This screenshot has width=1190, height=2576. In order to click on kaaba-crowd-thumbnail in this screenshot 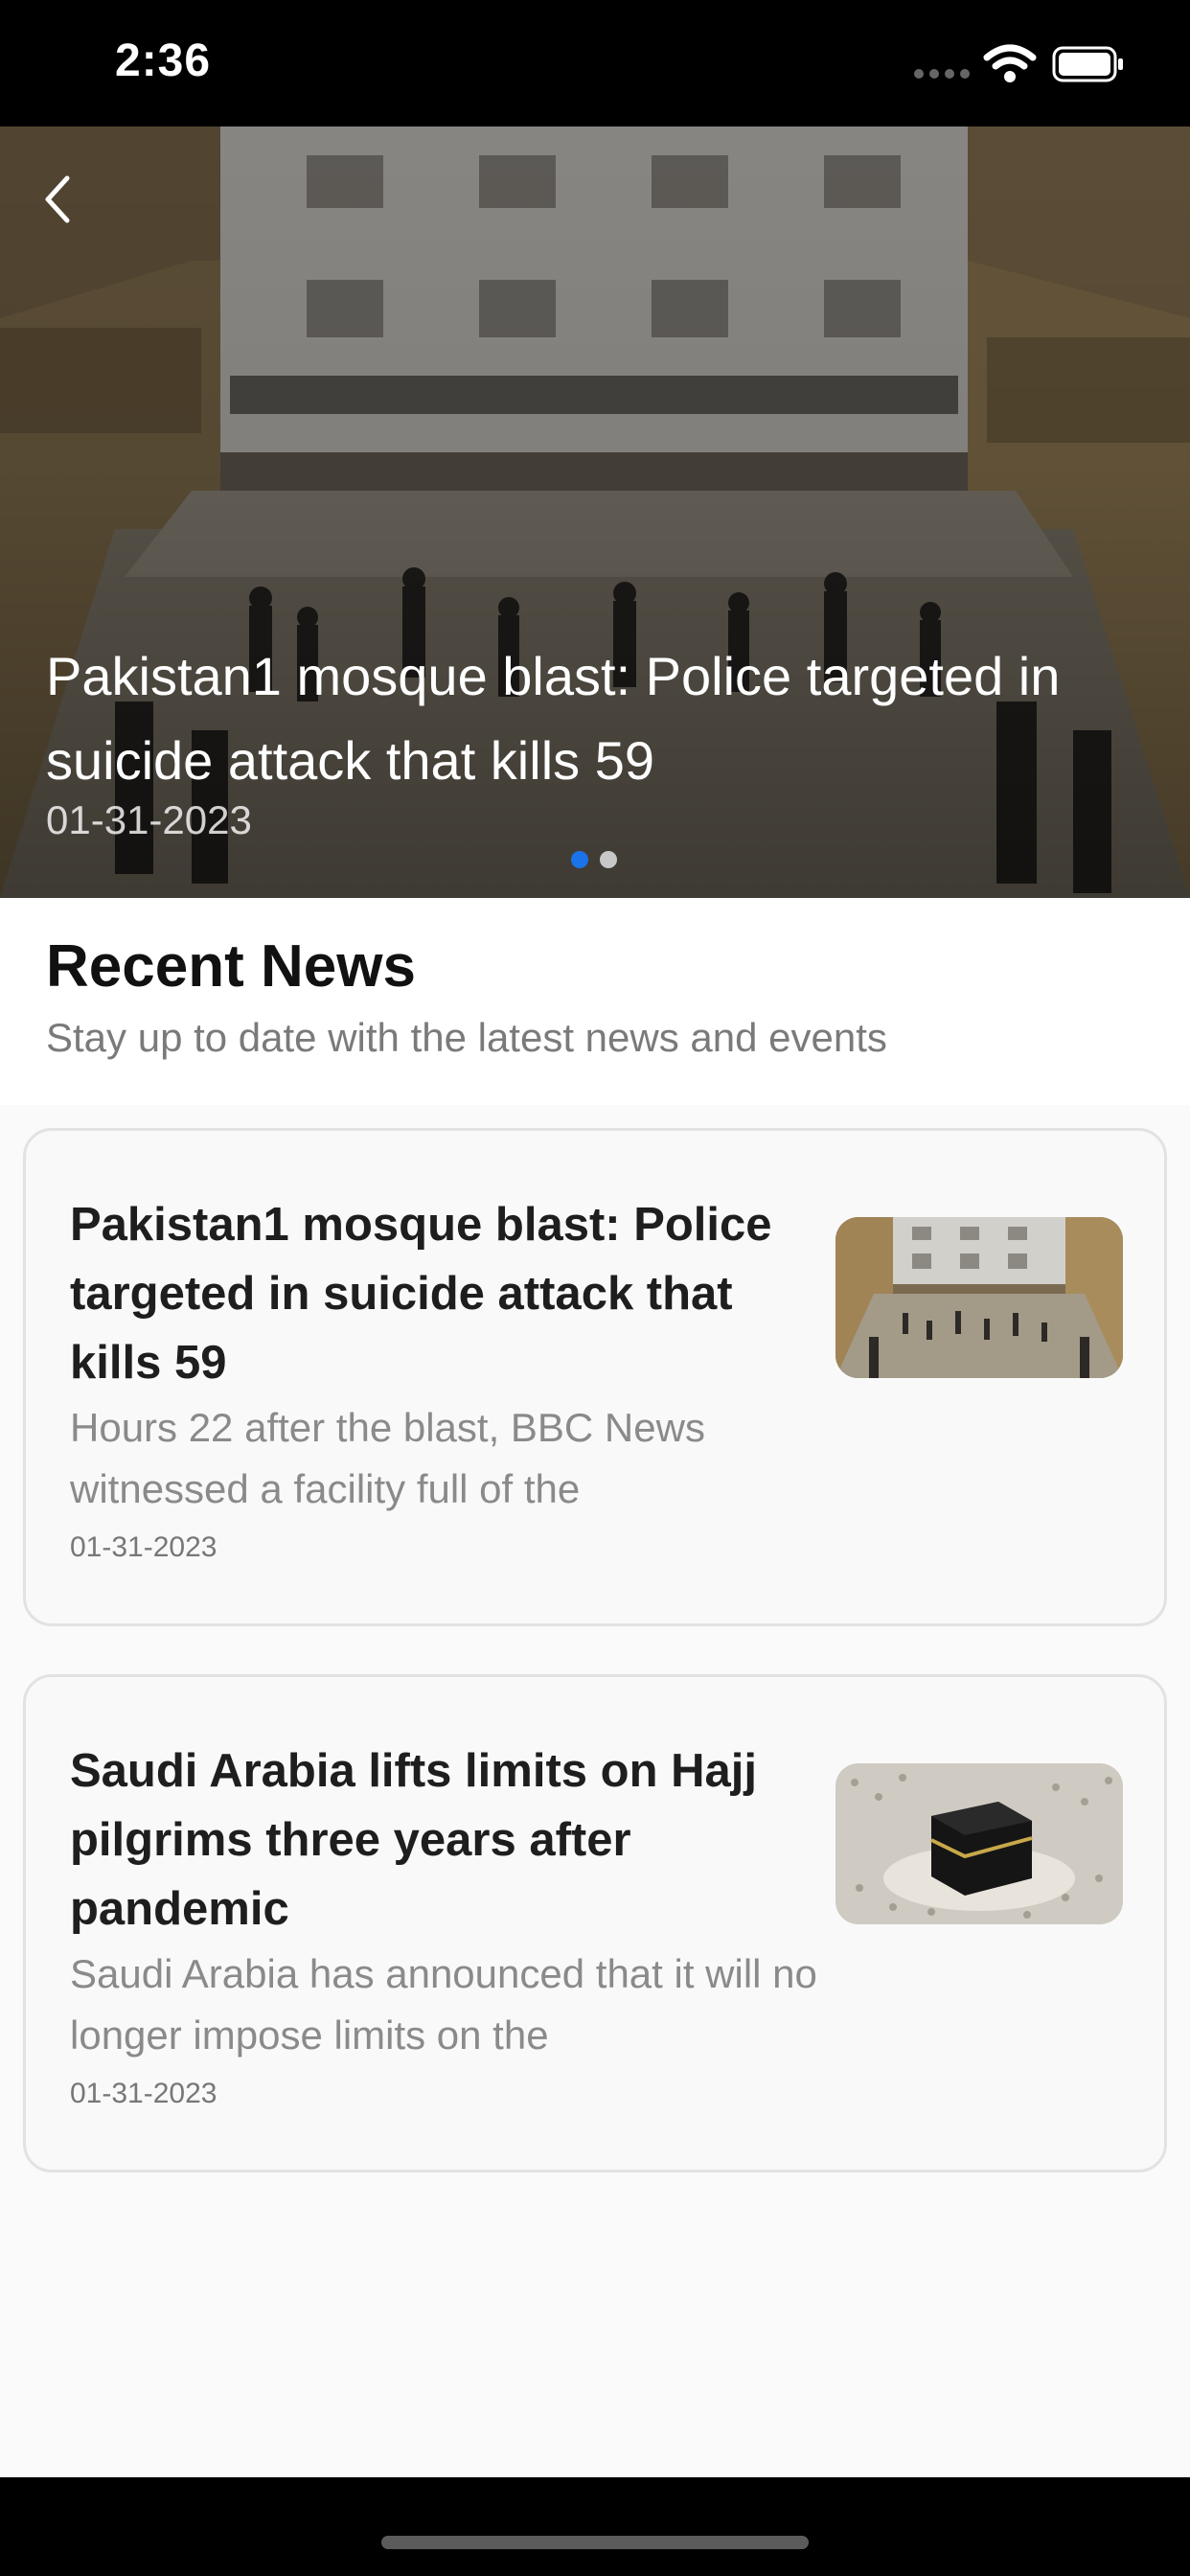, I will do `click(979, 1843)`.